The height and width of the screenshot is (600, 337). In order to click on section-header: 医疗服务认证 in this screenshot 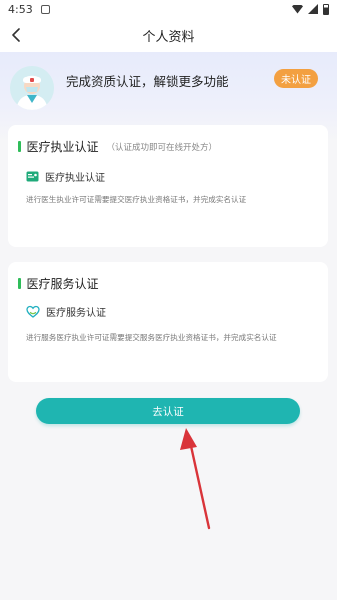, I will do `click(62, 283)`.